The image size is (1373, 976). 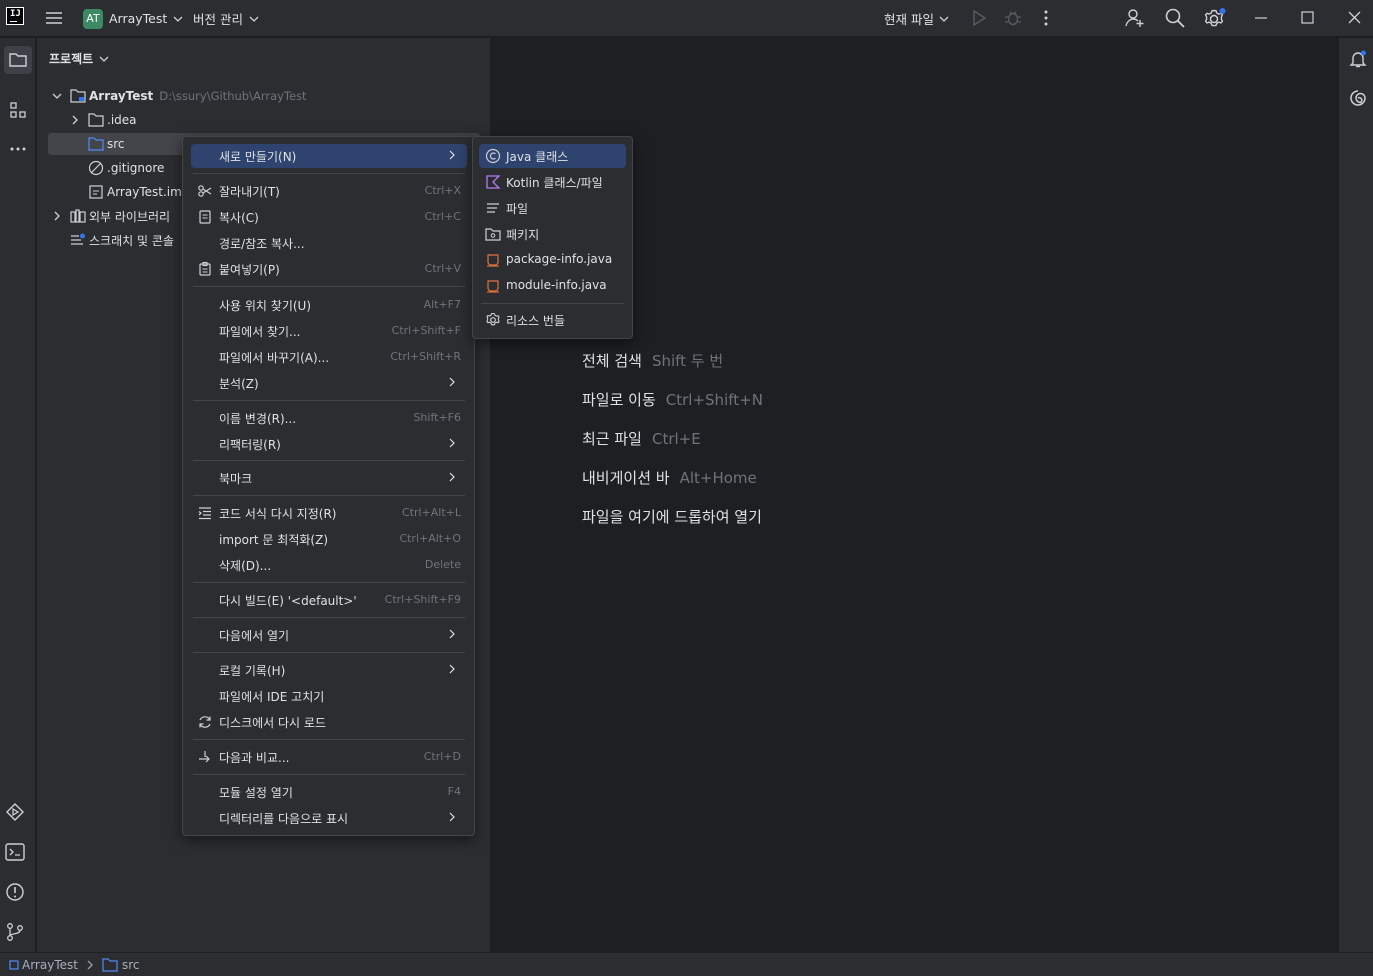 I want to click on tree-item-gitignore: .gitignore, so click(x=126, y=168).